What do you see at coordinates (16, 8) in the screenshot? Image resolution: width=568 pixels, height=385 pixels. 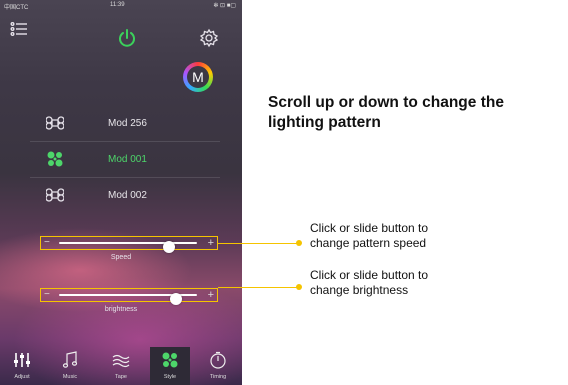 I see `carrier-text: 中国CTC` at bounding box center [16, 8].